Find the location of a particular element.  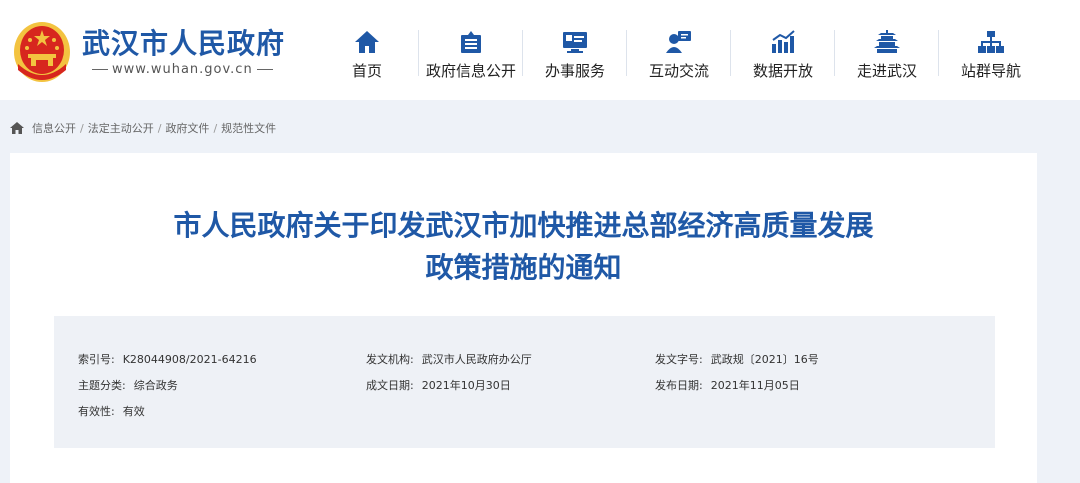

nav-home: 首页 is located at coordinates (367, 50).